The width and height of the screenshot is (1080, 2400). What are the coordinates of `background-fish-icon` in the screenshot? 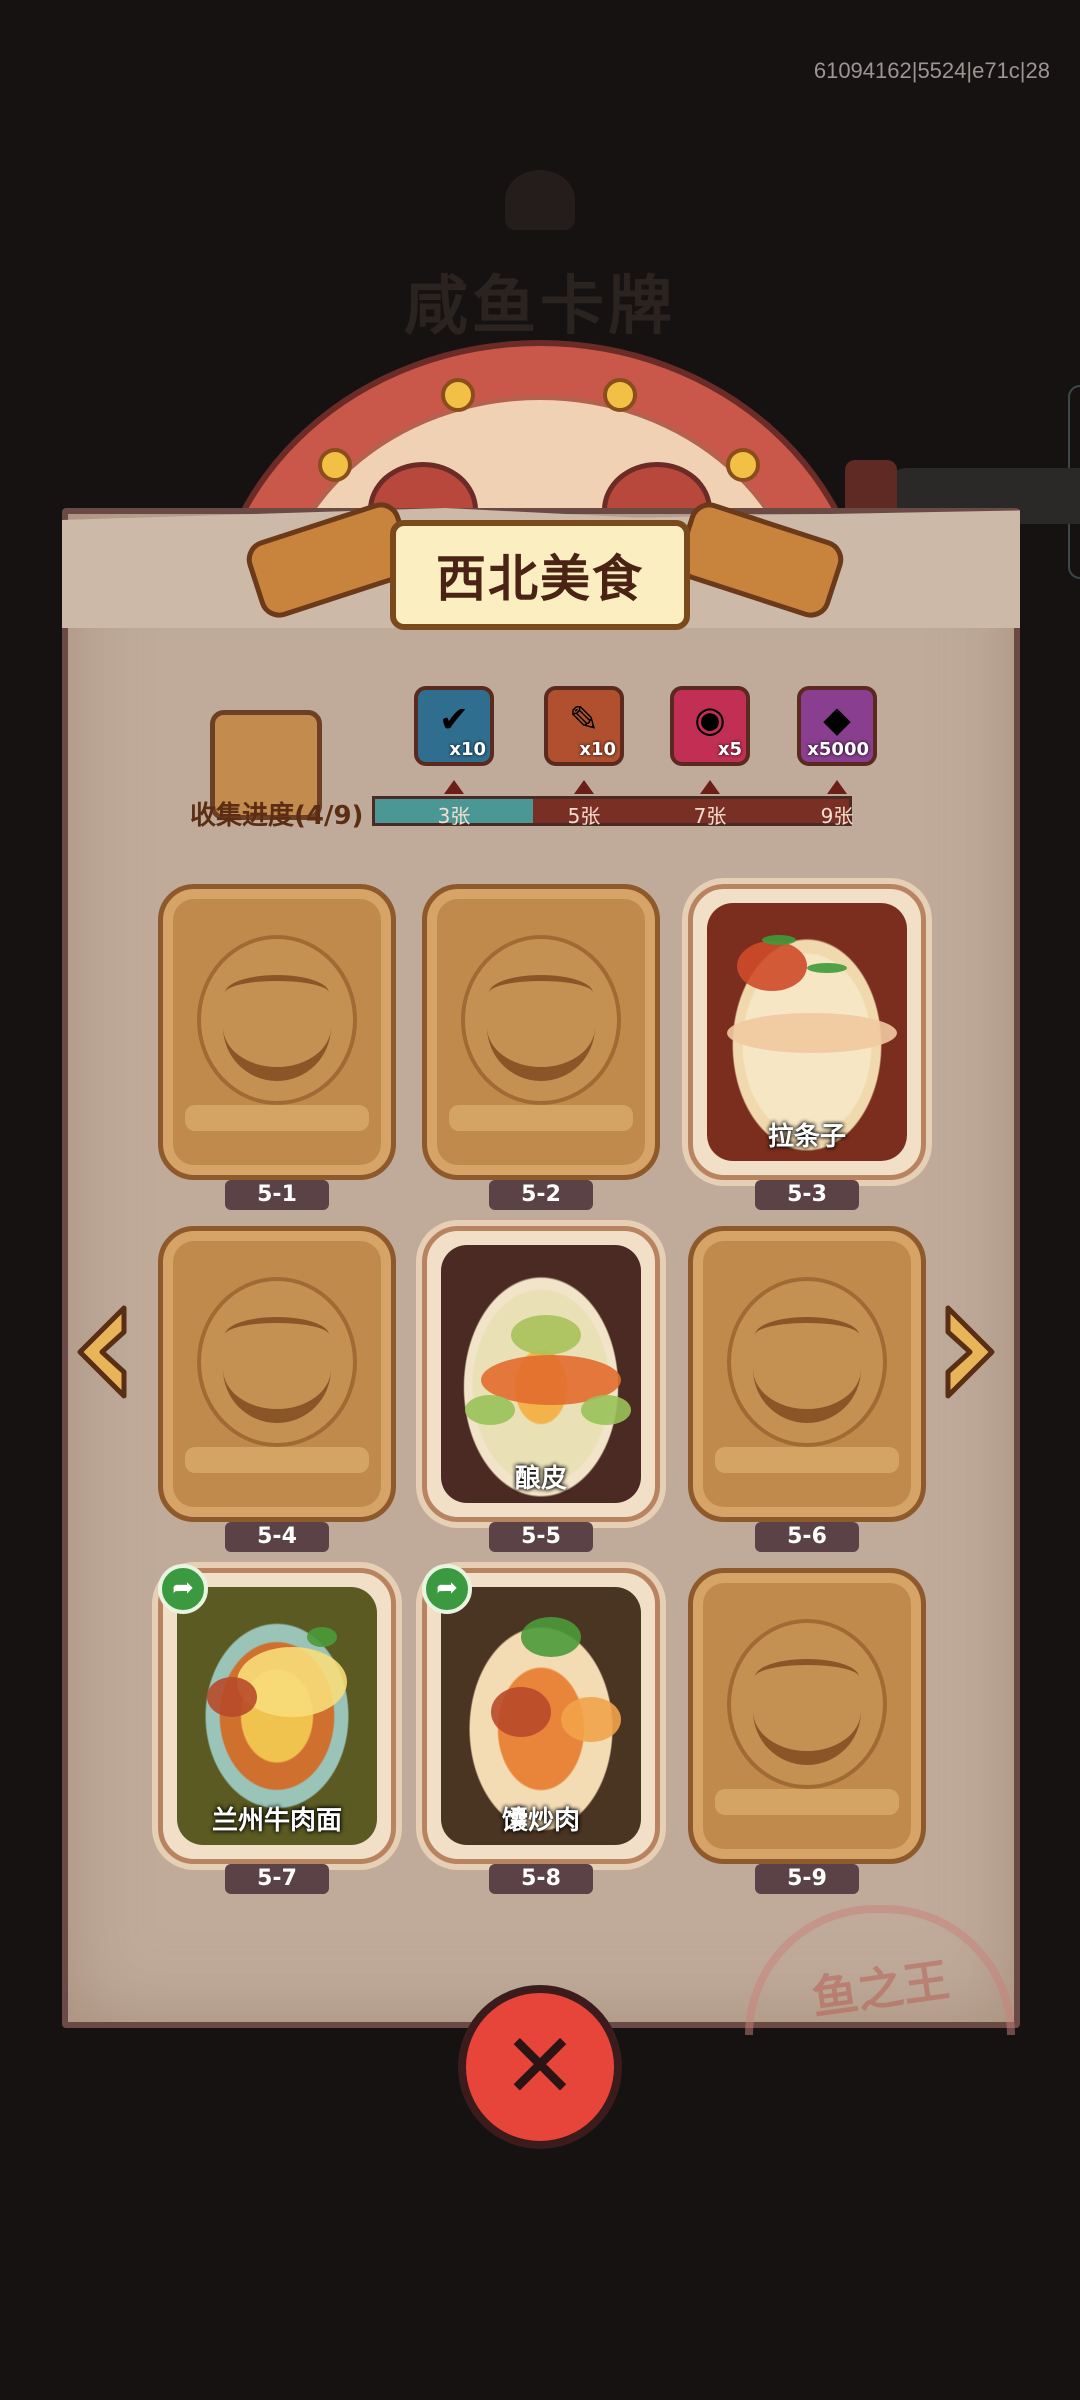 It's located at (540, 200).